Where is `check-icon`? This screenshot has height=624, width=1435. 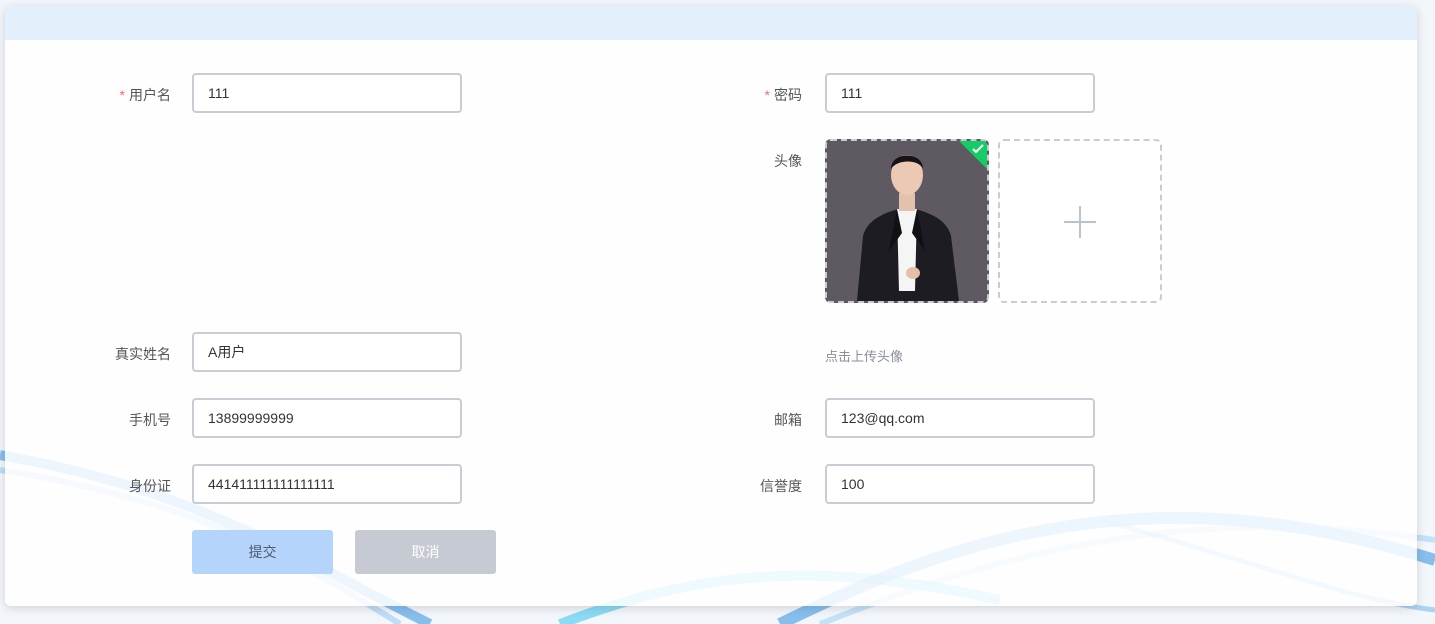 check-icon is located at coordinates (978, 149).